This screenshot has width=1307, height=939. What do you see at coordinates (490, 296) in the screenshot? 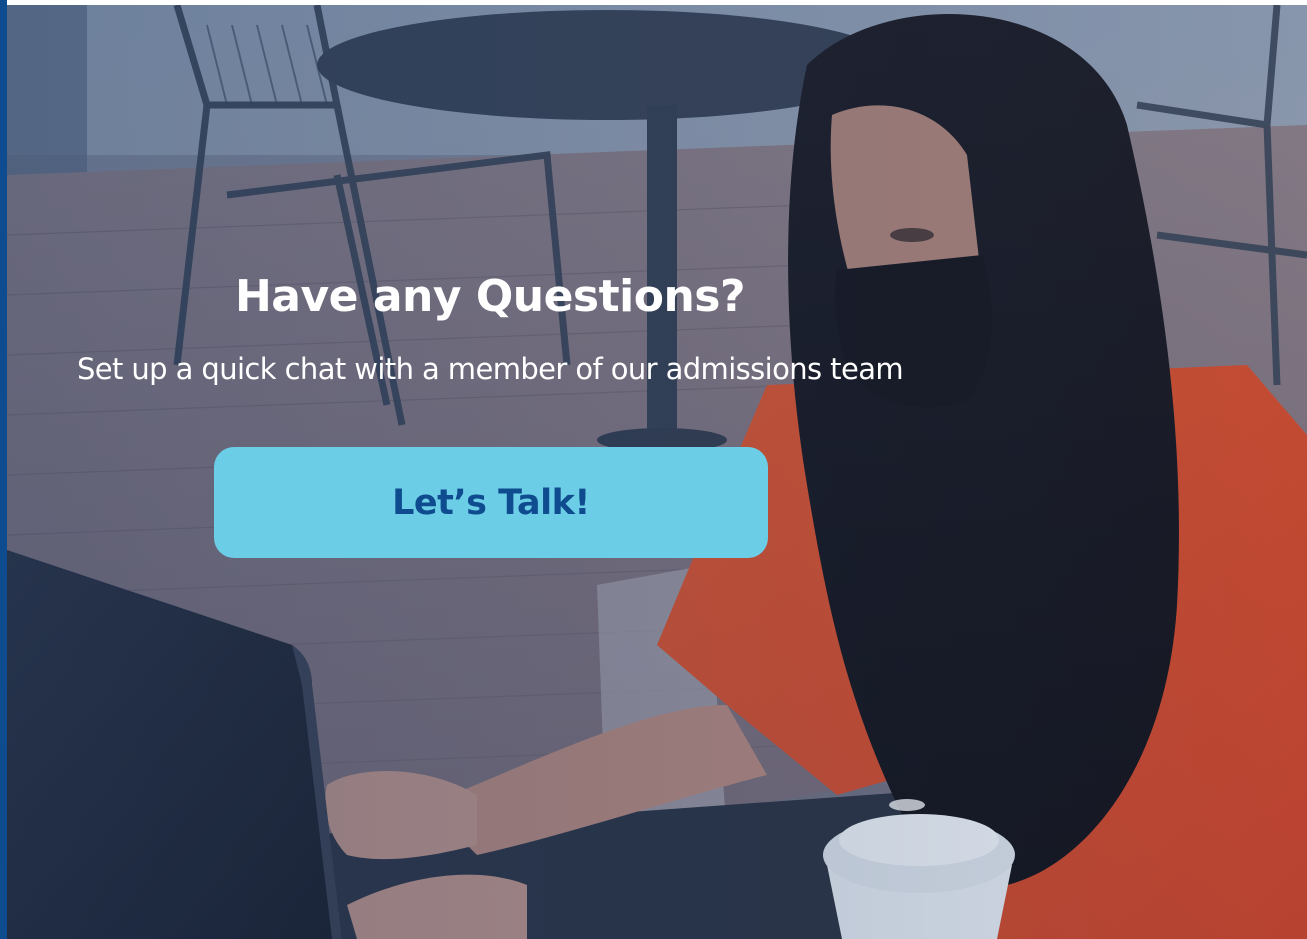
I see `banner-heading: Have any Questions?` at bounding box center [490, 296].